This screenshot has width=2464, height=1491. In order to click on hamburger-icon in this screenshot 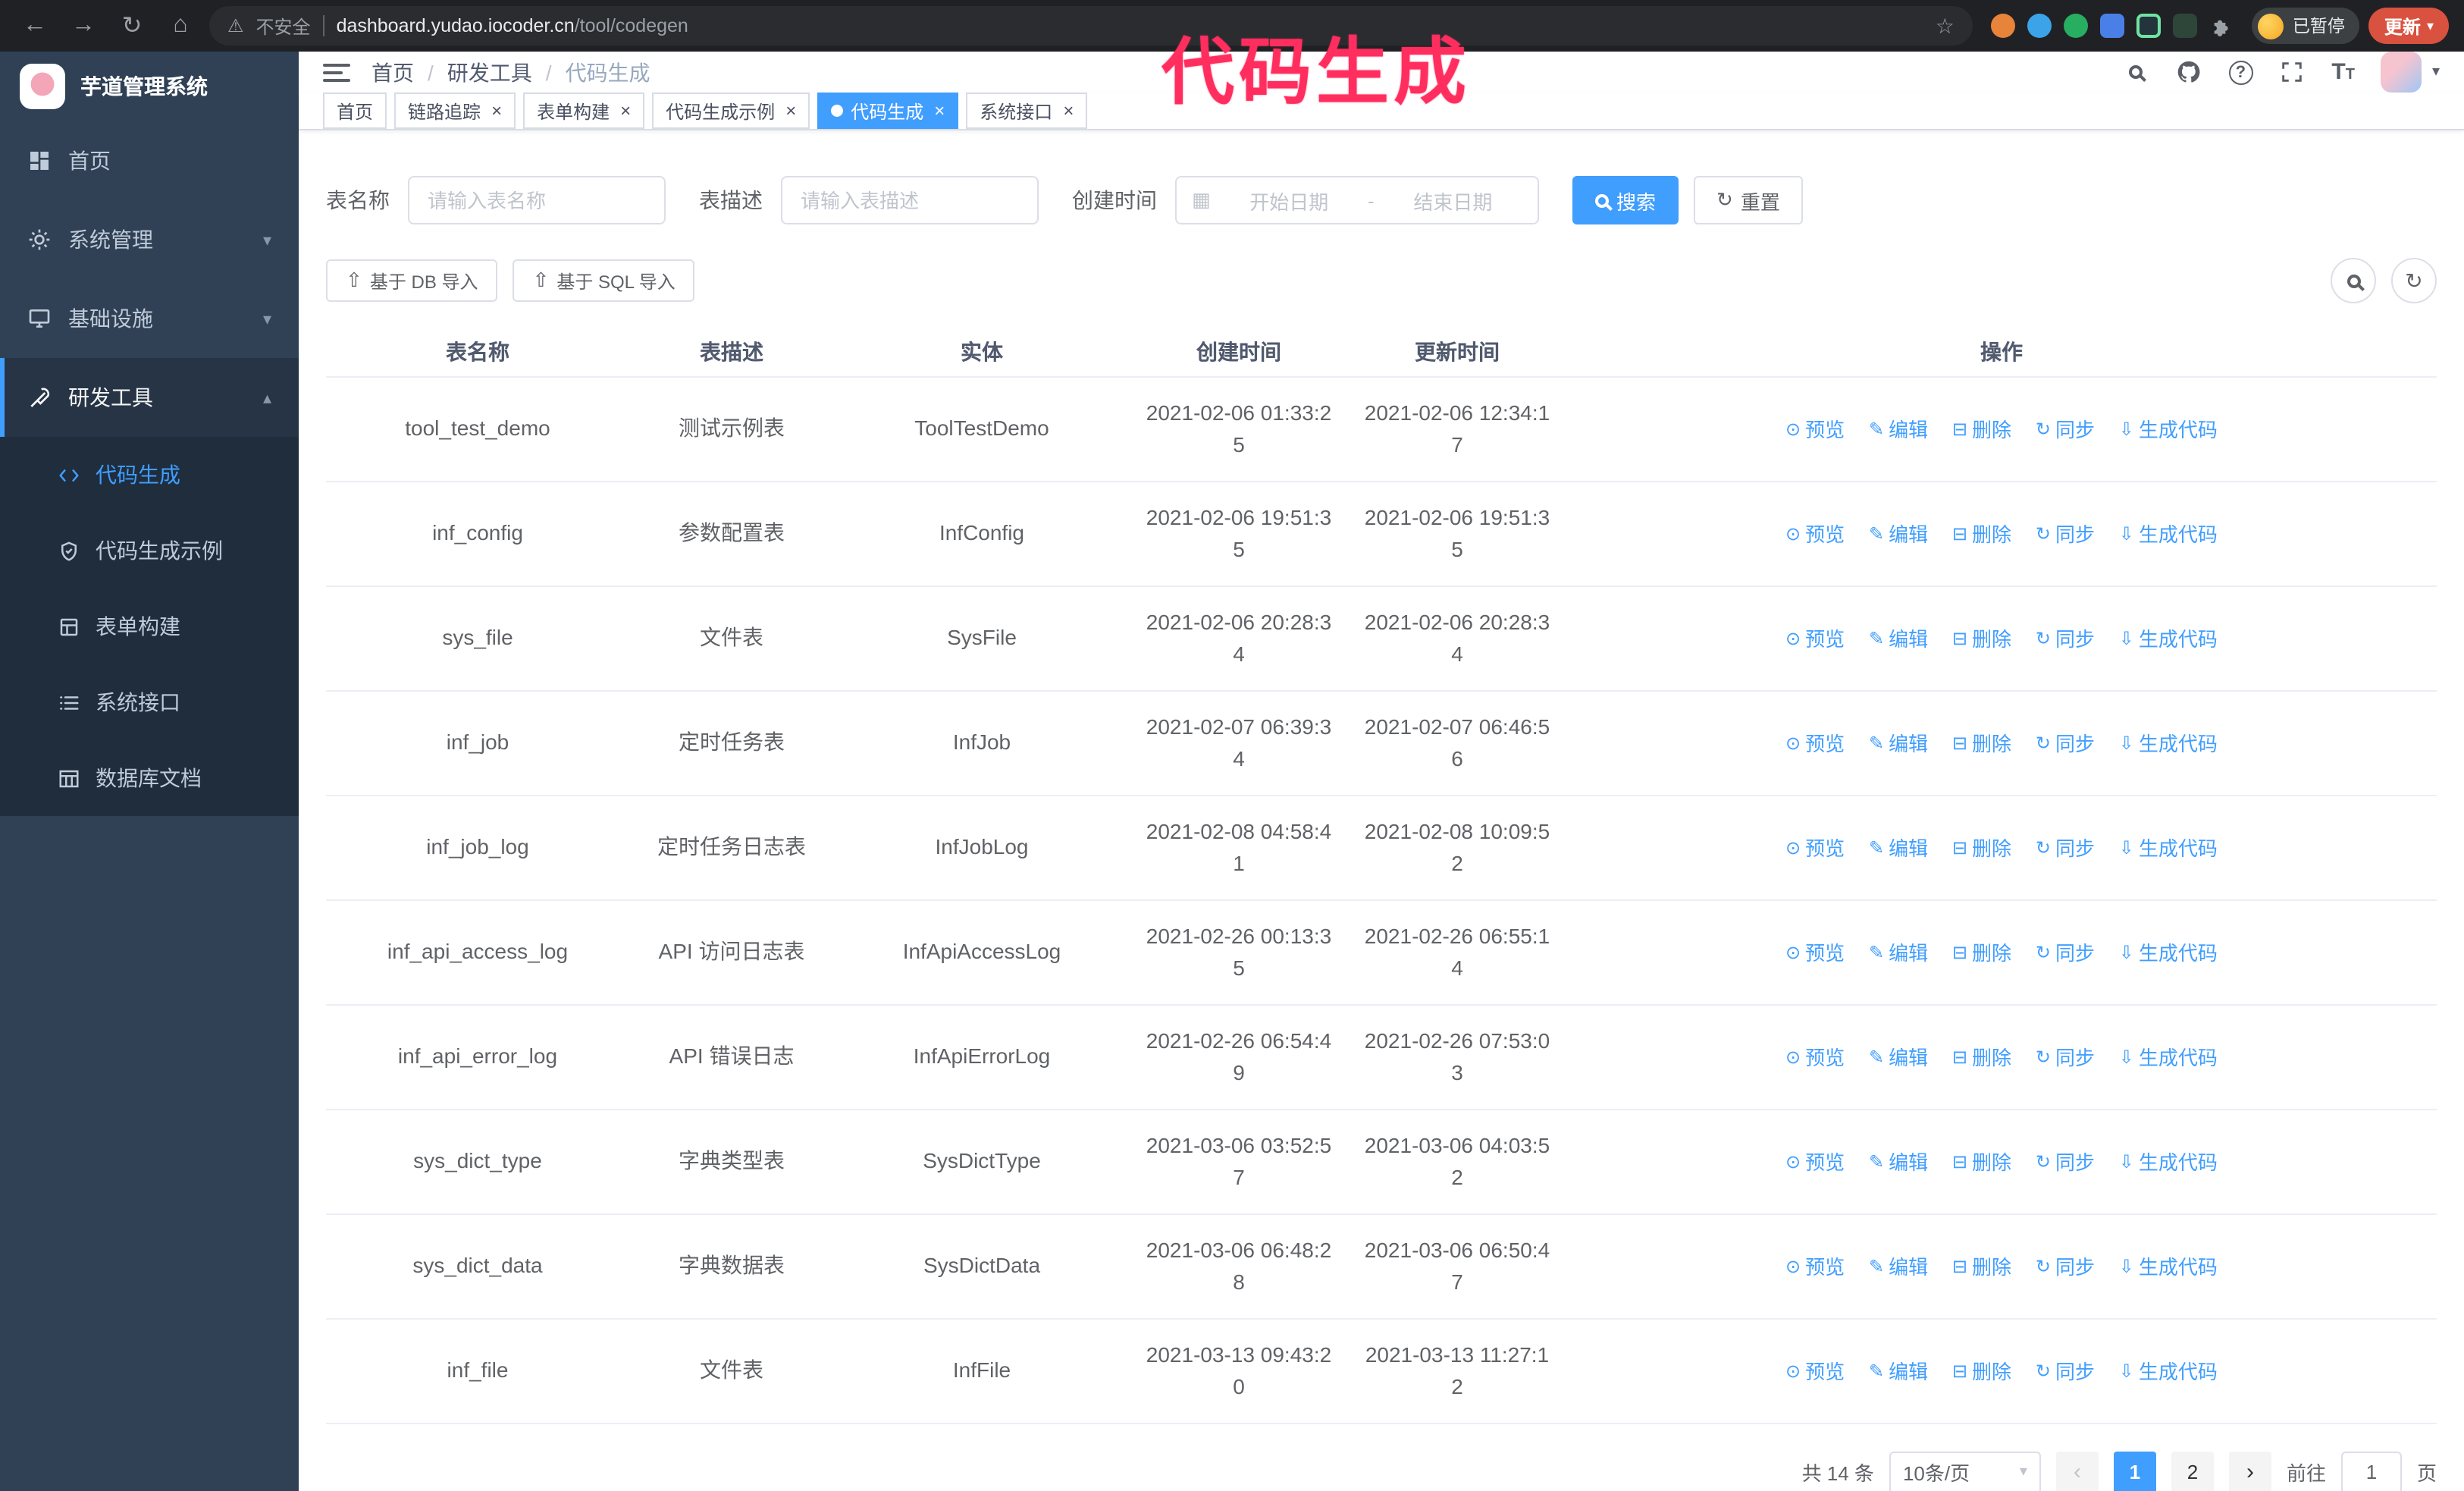, I will do `click(336, 72)`.